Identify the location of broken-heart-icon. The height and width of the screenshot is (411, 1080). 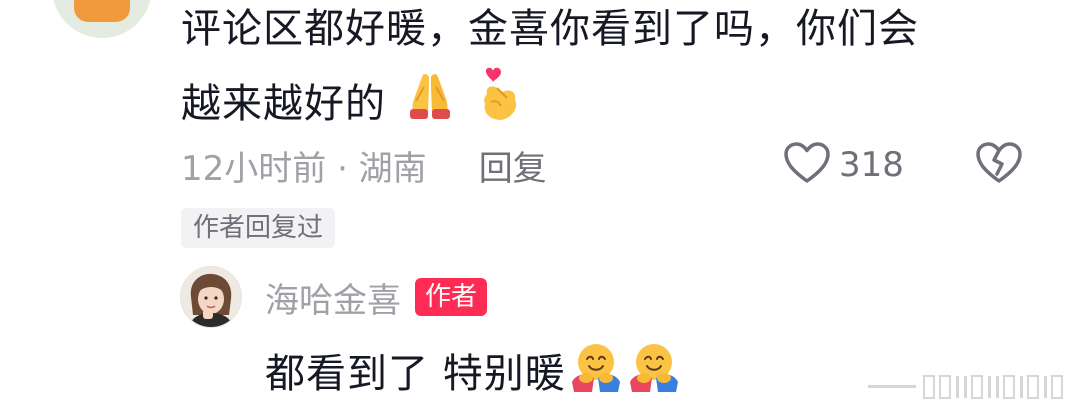
(999, 162).